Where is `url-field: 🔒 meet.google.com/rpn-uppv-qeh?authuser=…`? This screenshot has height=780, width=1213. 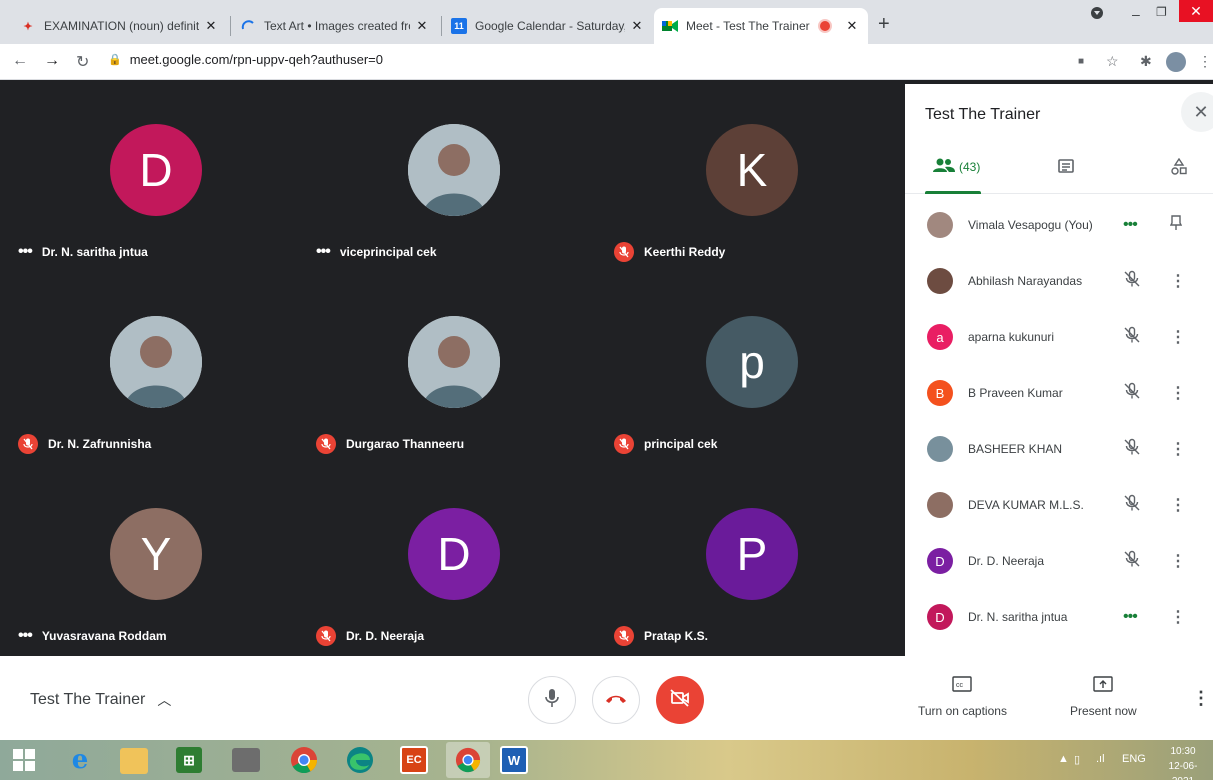
url-field: 🔒 meet.google.com/rpn-uppv-qeh?authuser=… is located at coordinates (245, 59).